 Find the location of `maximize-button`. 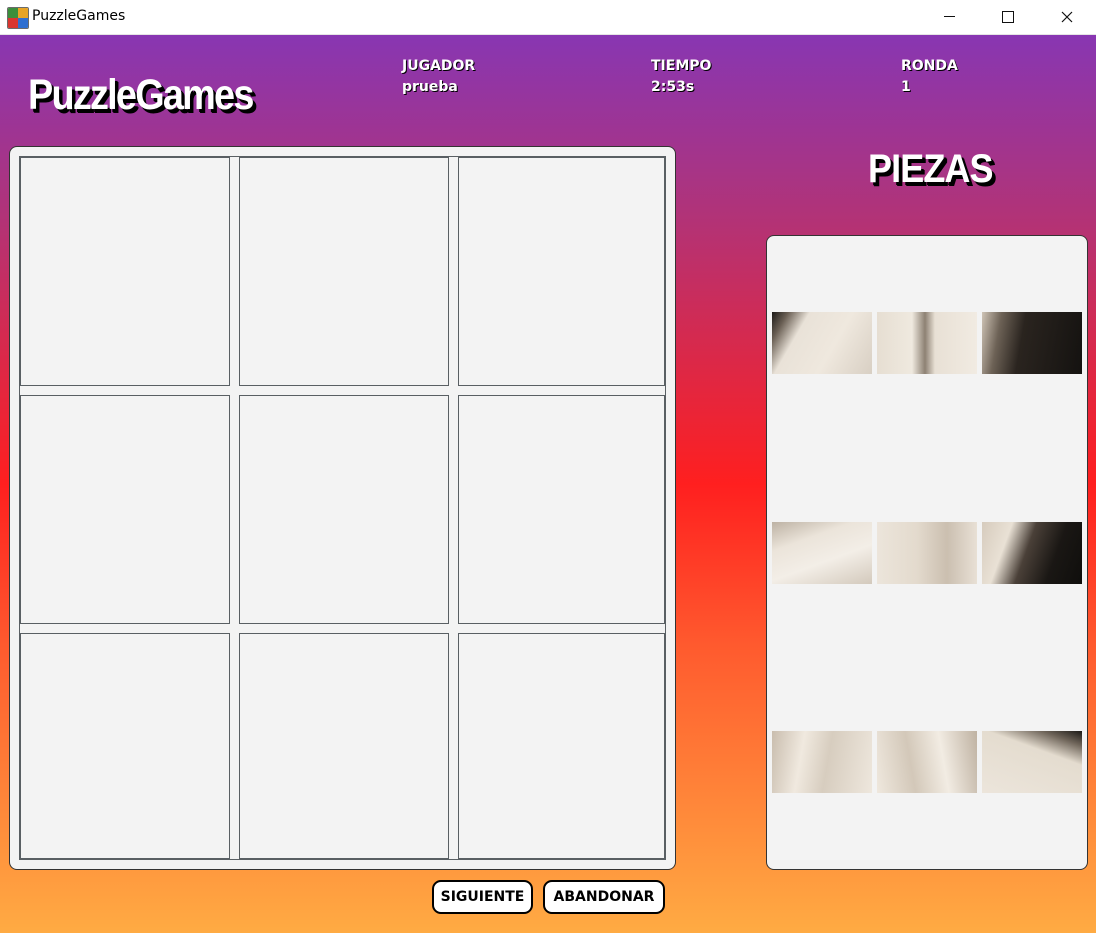

maximize-button is located at coordinates (1008, 16).